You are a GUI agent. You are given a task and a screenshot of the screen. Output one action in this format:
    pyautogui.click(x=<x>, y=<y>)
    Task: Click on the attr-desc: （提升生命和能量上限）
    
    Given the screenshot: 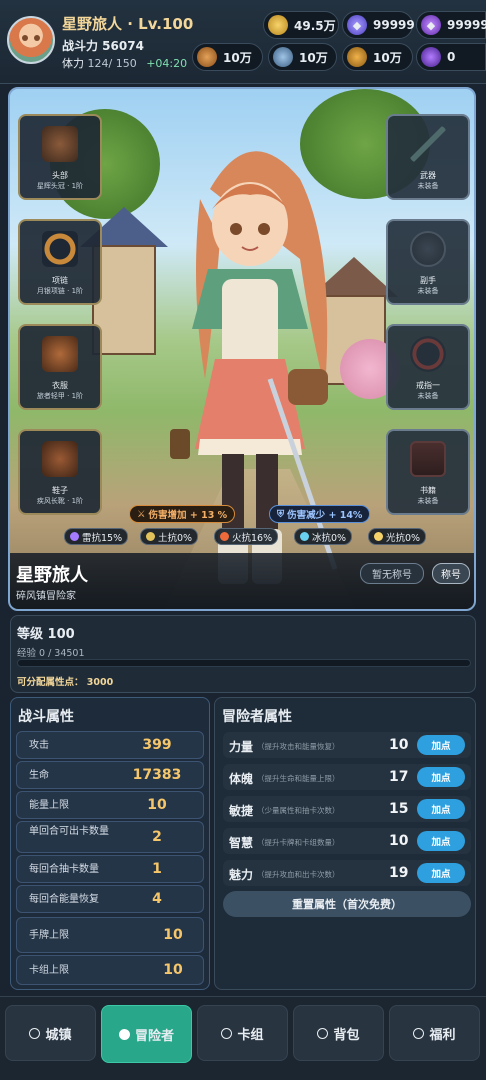 What is the action you would take?
    pyautogui.click(x=298, y=778)
    